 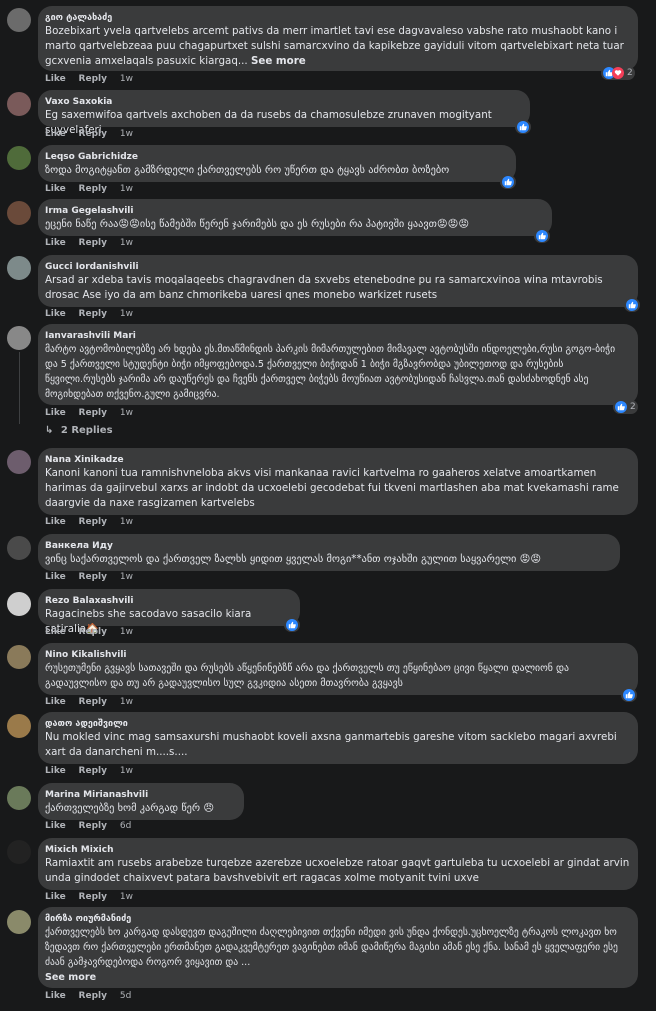 I want to click on timestamp: 6d, so click(x=125, y=826).